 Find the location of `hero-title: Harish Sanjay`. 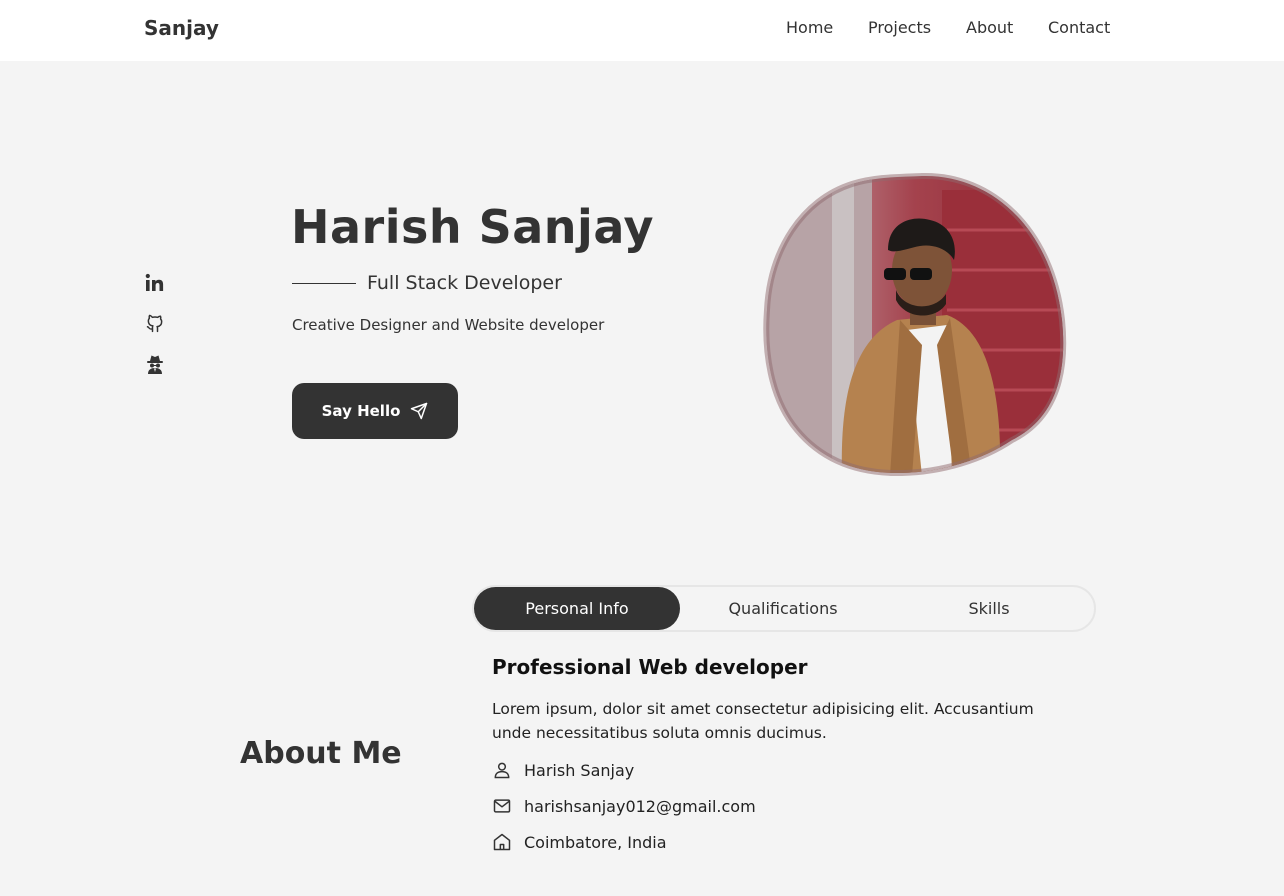

hero-title: Harish Sanjay is located at coordinates (472, 227).